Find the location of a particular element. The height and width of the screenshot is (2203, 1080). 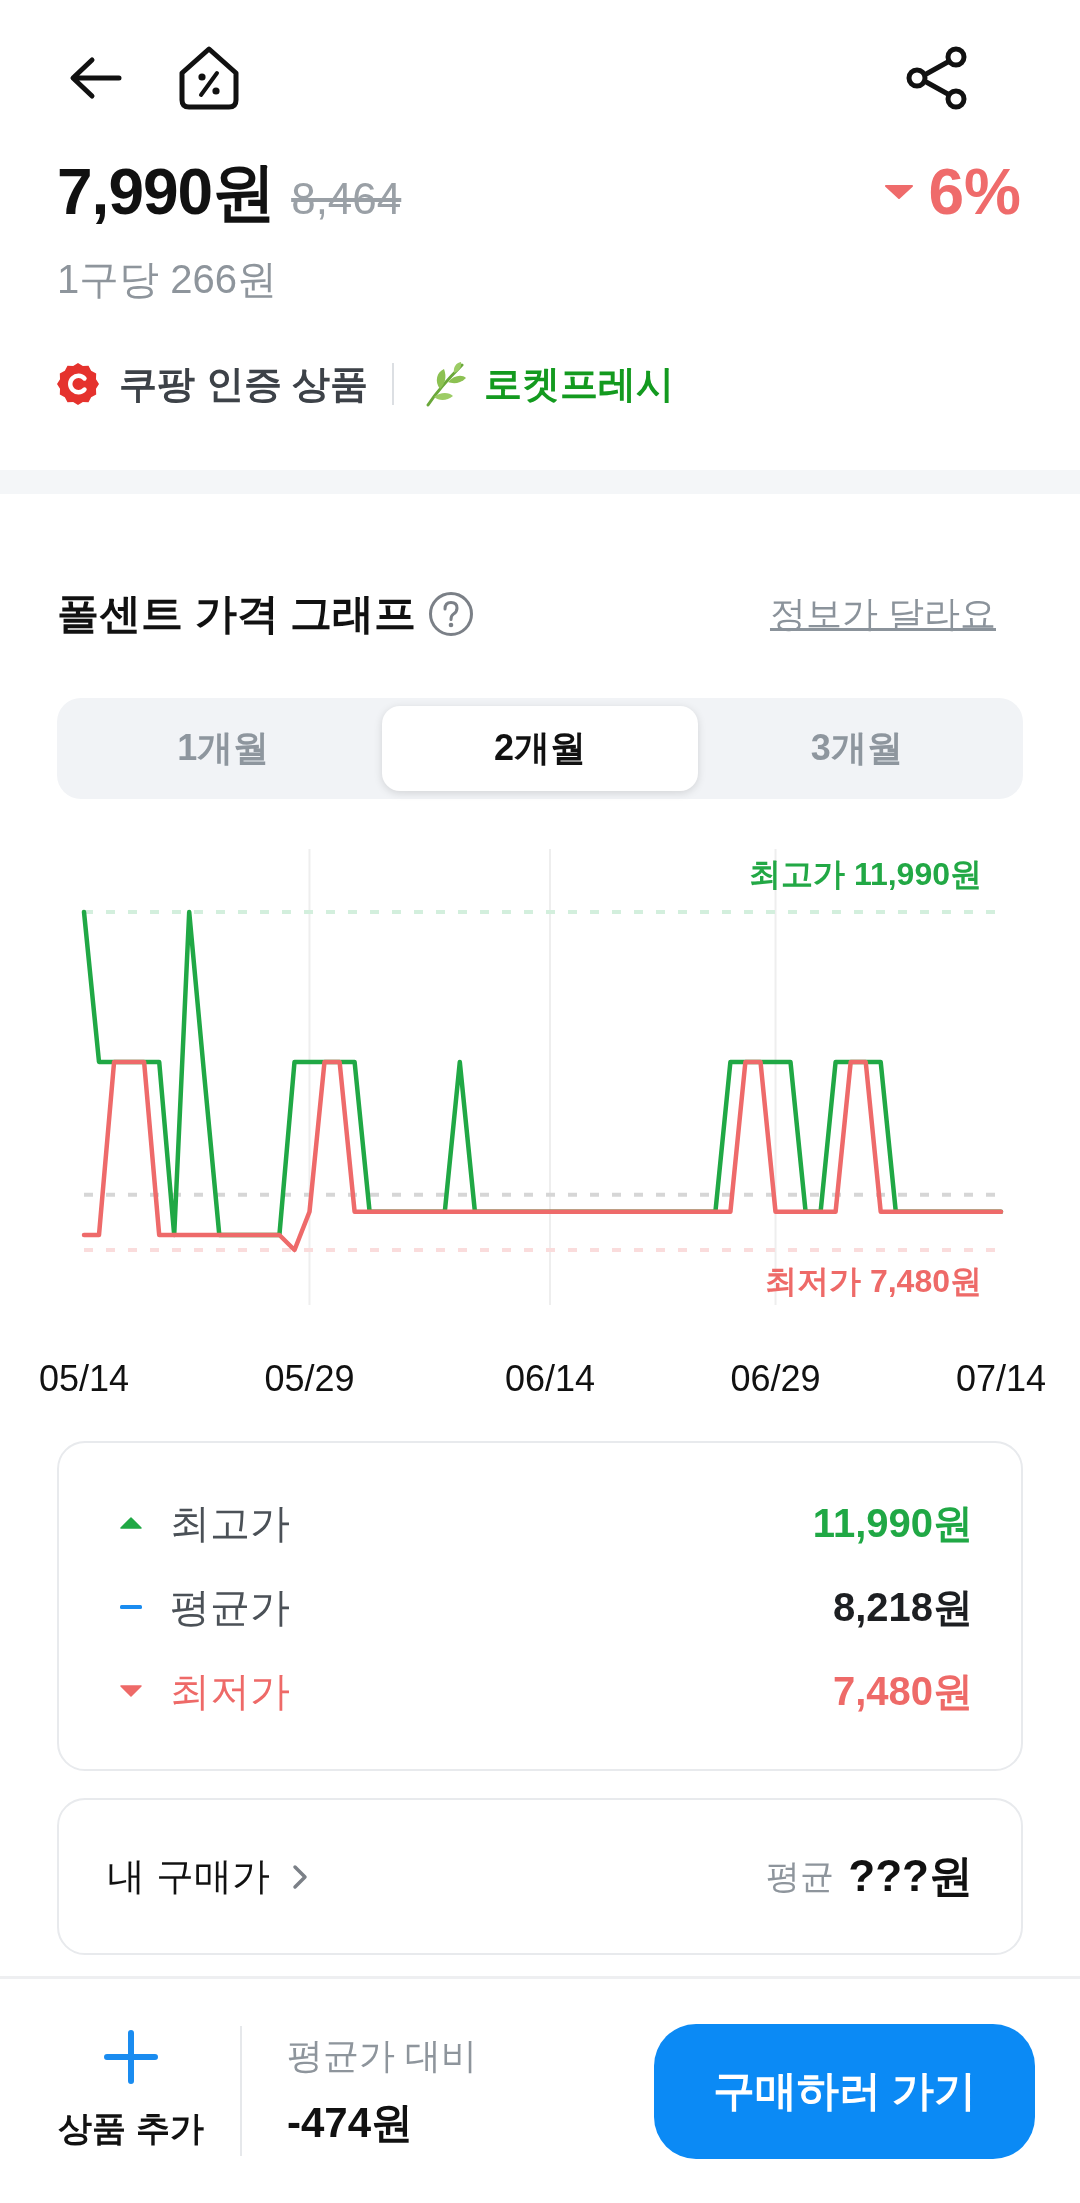

report-link: 정보가 달라요 is located at coordinates (883, 614).